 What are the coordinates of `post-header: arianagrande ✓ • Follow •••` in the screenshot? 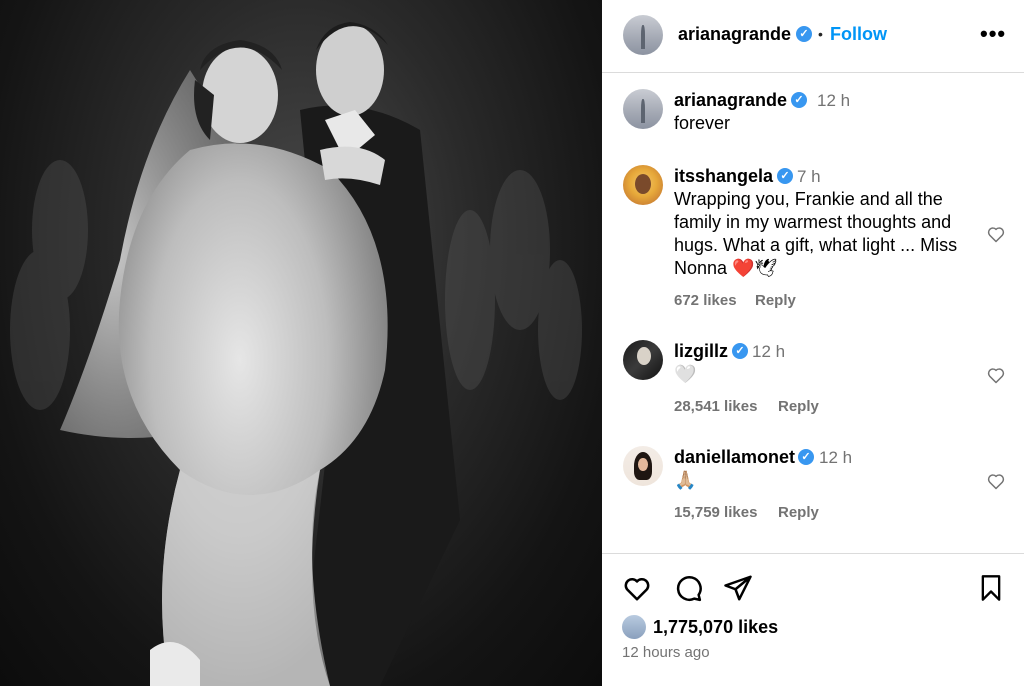 It's located at (813, 36).